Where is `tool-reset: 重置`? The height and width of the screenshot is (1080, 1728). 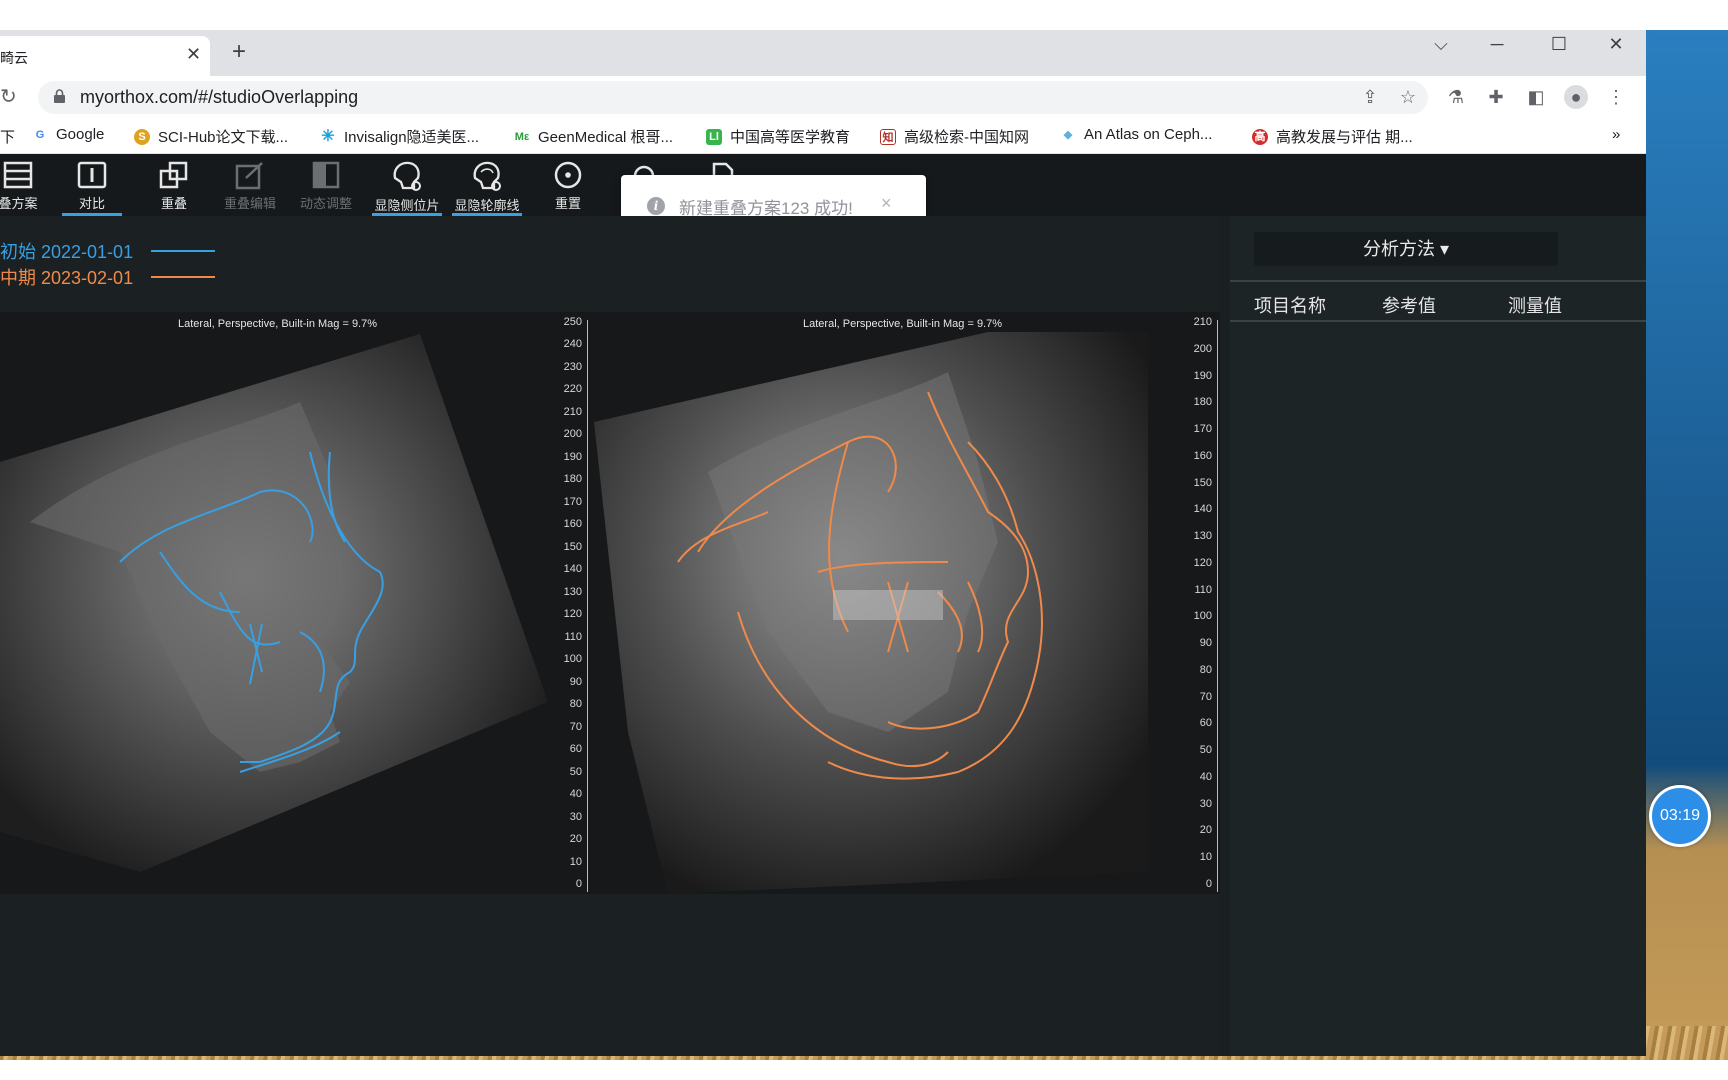
tool-reset: 重置 is located at coordinates (568, 188).